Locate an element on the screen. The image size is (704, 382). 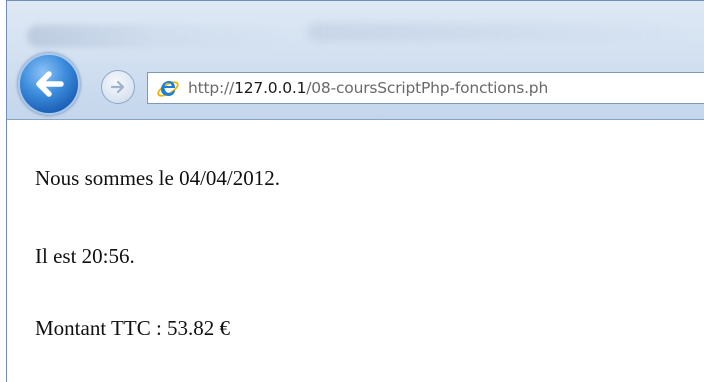
blurred-title-area is located at coordinates (157, 36).